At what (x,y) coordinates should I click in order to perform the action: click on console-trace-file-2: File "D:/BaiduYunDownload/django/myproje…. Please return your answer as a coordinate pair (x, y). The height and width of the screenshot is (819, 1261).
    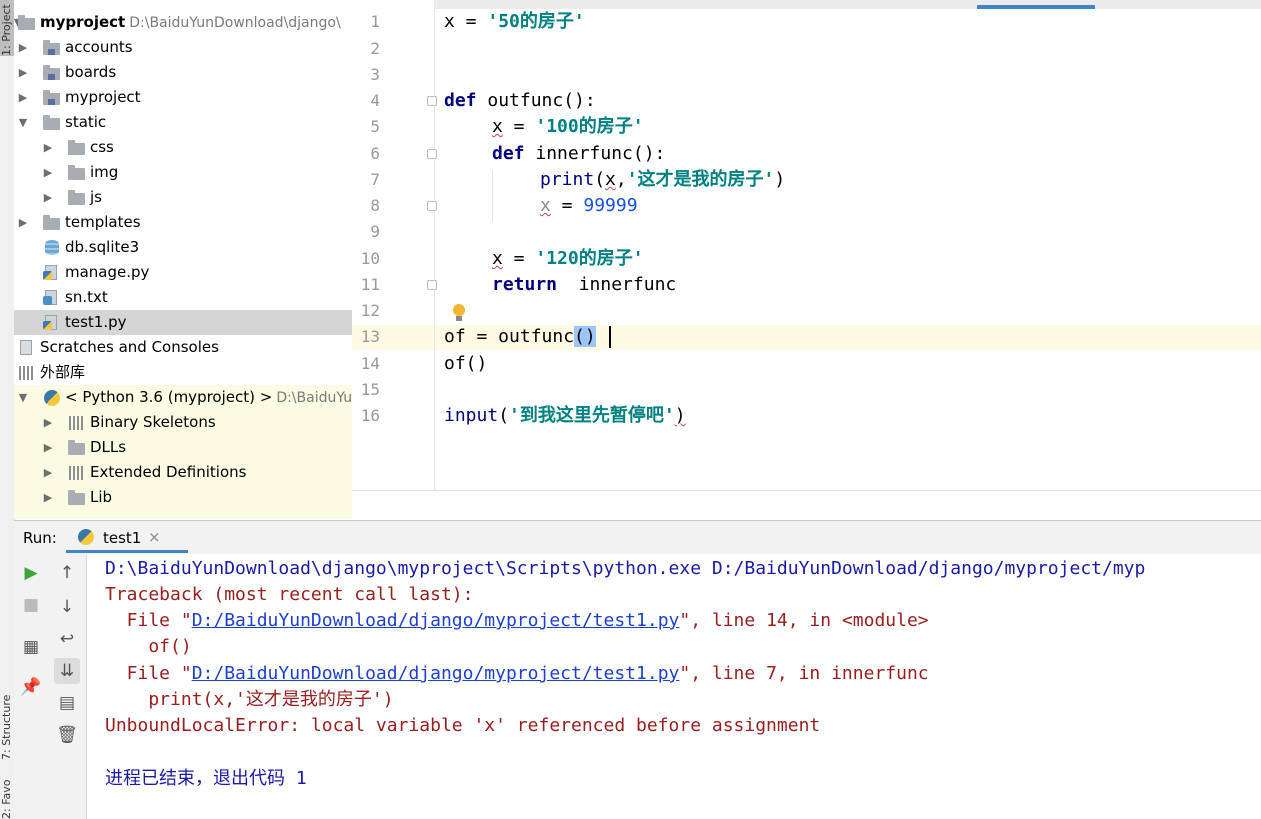
    Looking at the image, I should click on (517, 673).